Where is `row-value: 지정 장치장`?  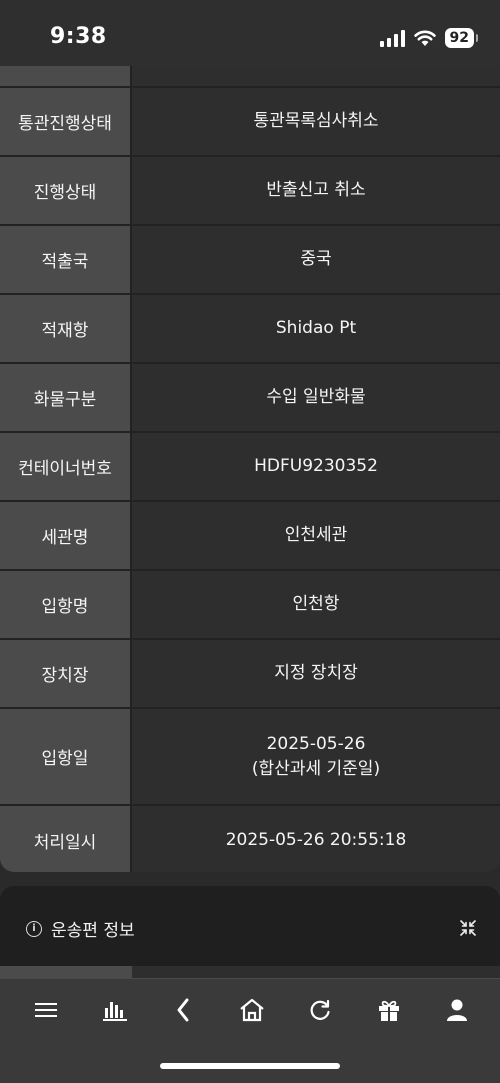 row-value: 지정 장치장 is located at coordinates (316, 673).